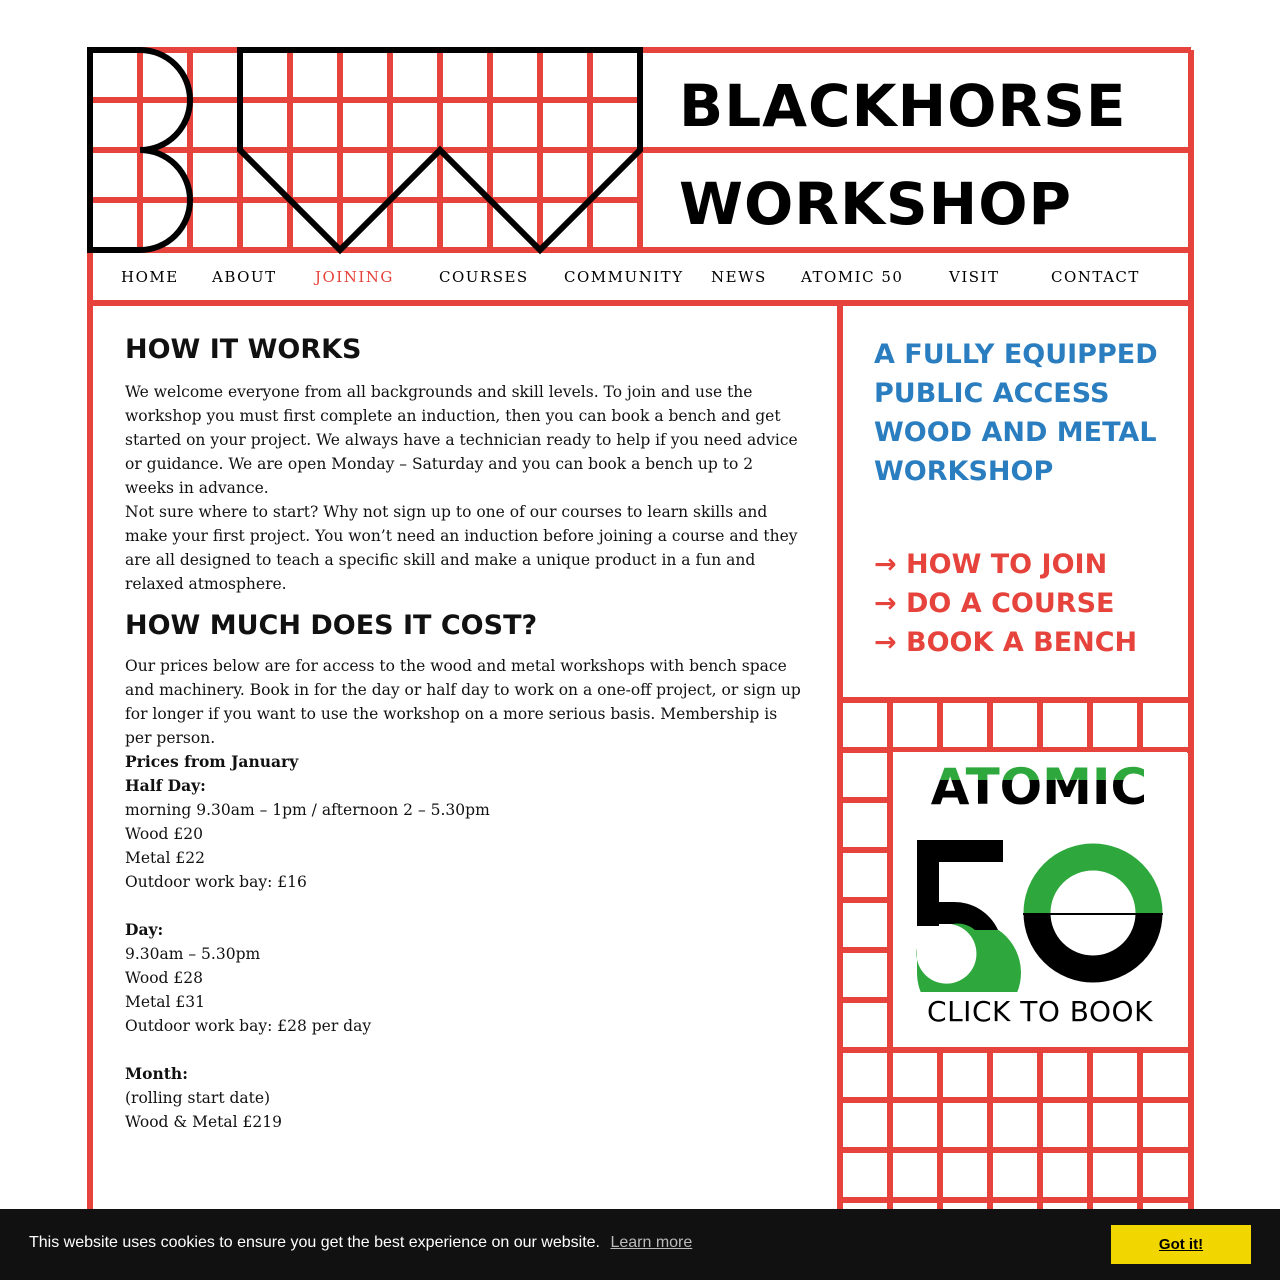  What do you see at coordinates (331, 625) in the screenshot?
I see `heading-cost: HOW MUCH DOES IT COST?` at bounding box center [331, 625].